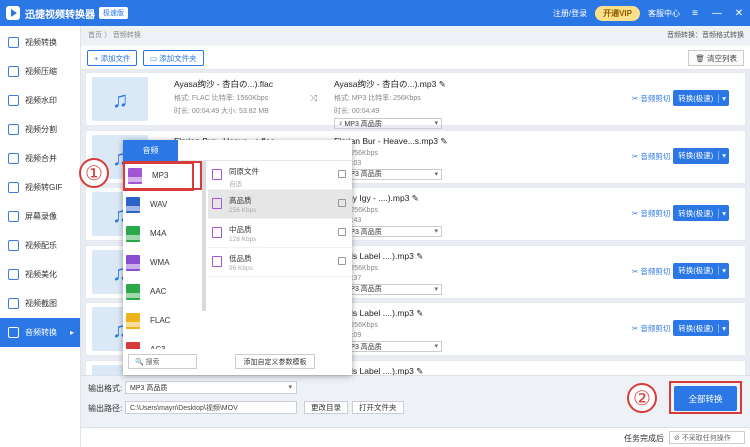  I want to click on clear-list-button: 🗑 清空列表, so click(716, 58).